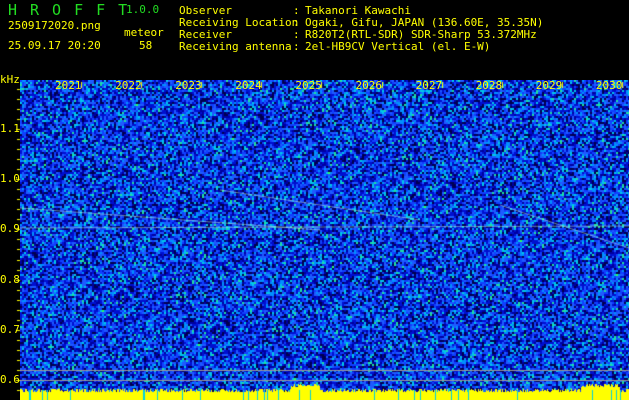  I want to click on x-tick-label: 2025, so click(308, 85).